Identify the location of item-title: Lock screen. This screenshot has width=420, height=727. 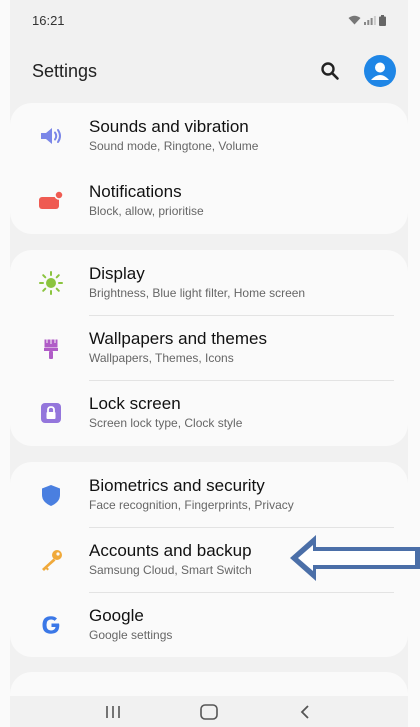
(135, 403).